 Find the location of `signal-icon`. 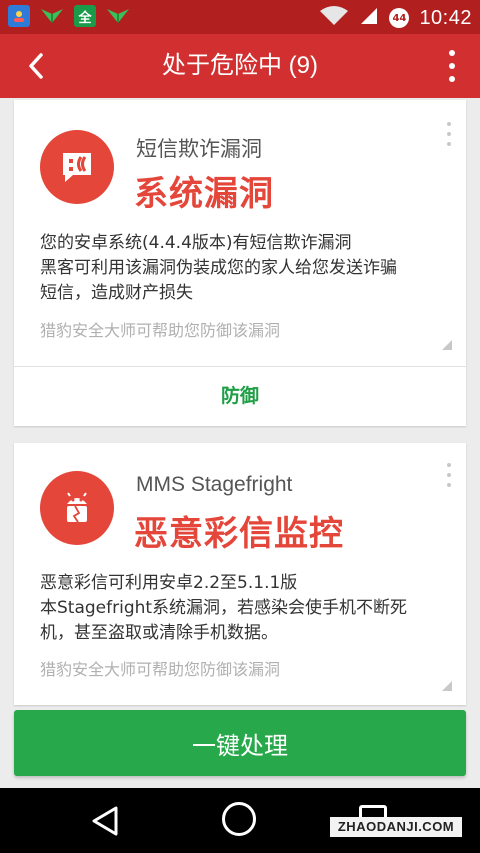

signal-icon is located at coordinates (369, 18).